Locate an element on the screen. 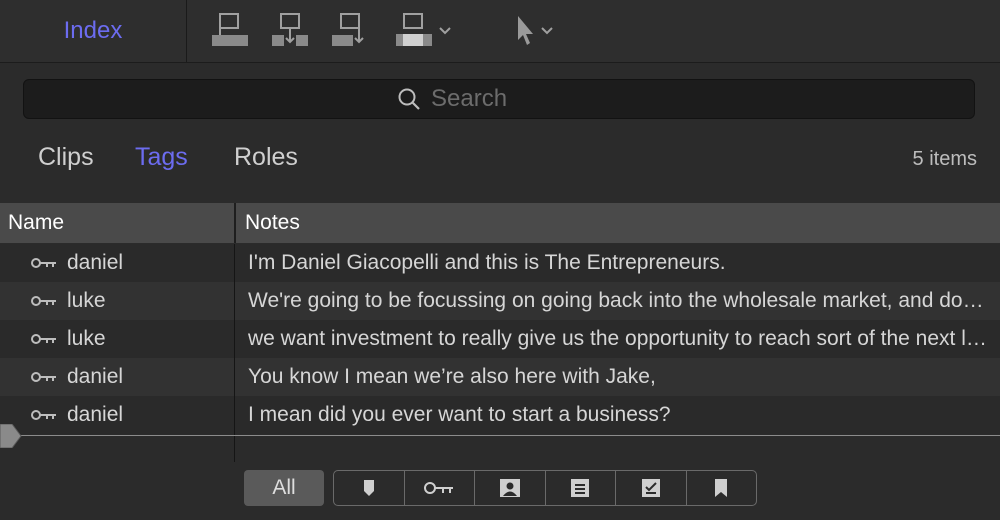 The image size is (1000, 520). column-header-notes: Notes is located at coordinates (272, 223).